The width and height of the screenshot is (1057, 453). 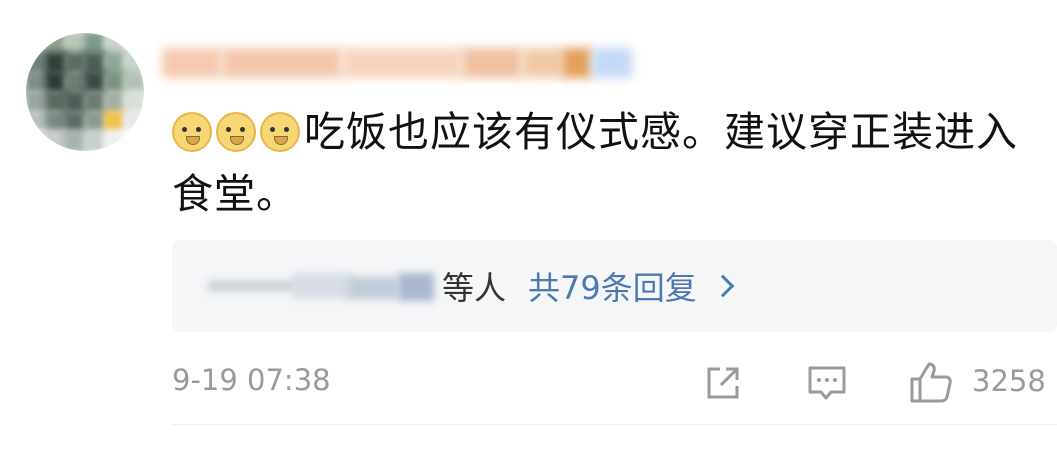 I want to click on view-replies-link: 共79条回复, so click(x=631, y=286).